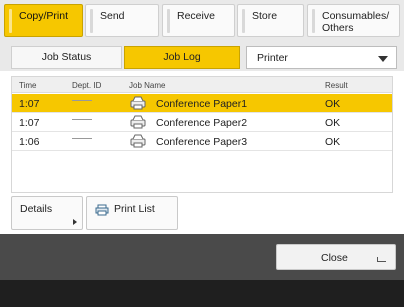 The height and width of the screenshot is (307, 404). Describe the element at coordinates (29, 142) in the screenshot. I see `cell-time: 1:06` at that location.